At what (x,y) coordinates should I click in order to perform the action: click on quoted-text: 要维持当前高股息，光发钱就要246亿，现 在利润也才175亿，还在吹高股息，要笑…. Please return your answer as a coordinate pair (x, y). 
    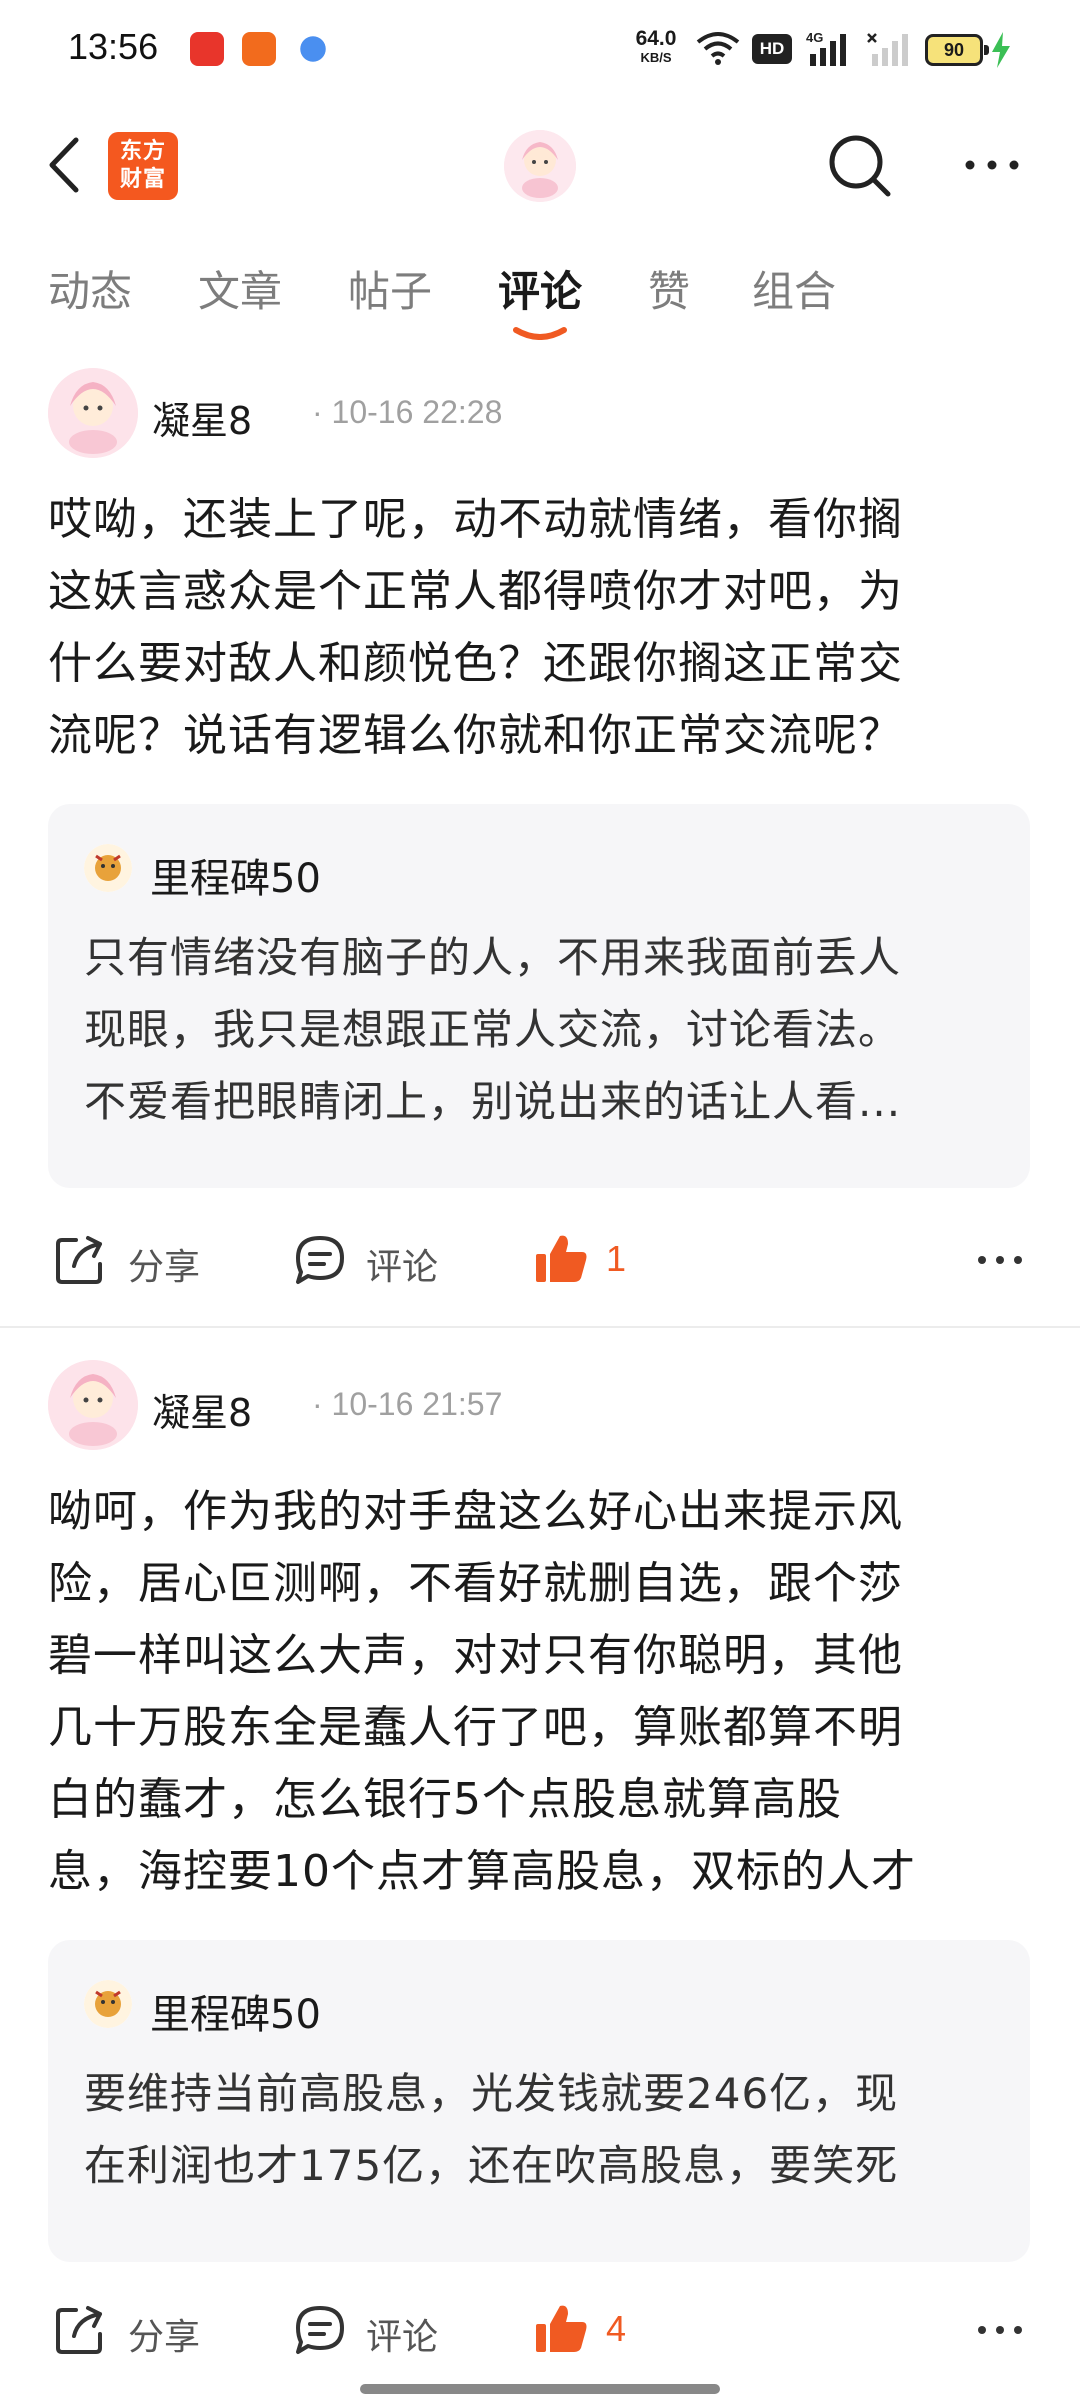
    Looking at the image, I should click on (491, 2129).